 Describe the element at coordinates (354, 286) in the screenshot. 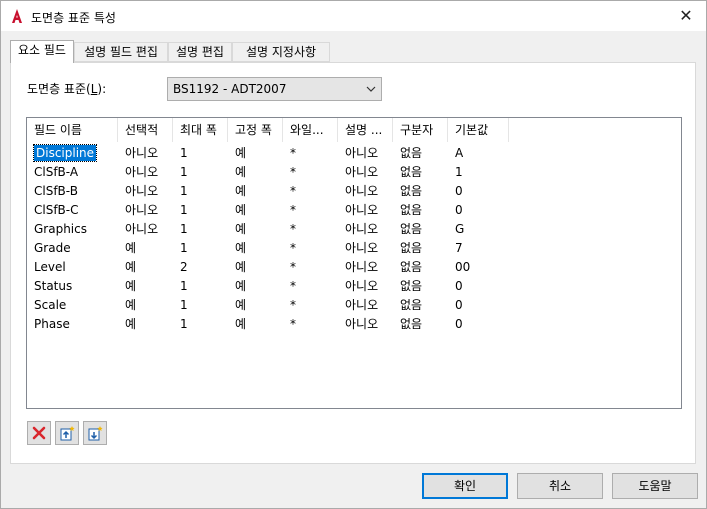

I see `table-row: Status 예 1 예 * 아니오 없음 0` at that location.